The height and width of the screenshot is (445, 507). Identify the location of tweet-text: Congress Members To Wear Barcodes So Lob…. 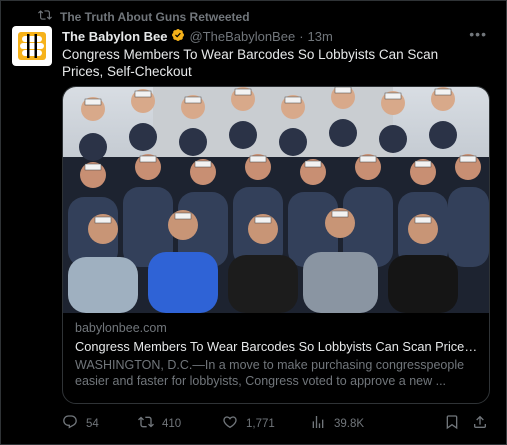
(250, 63).